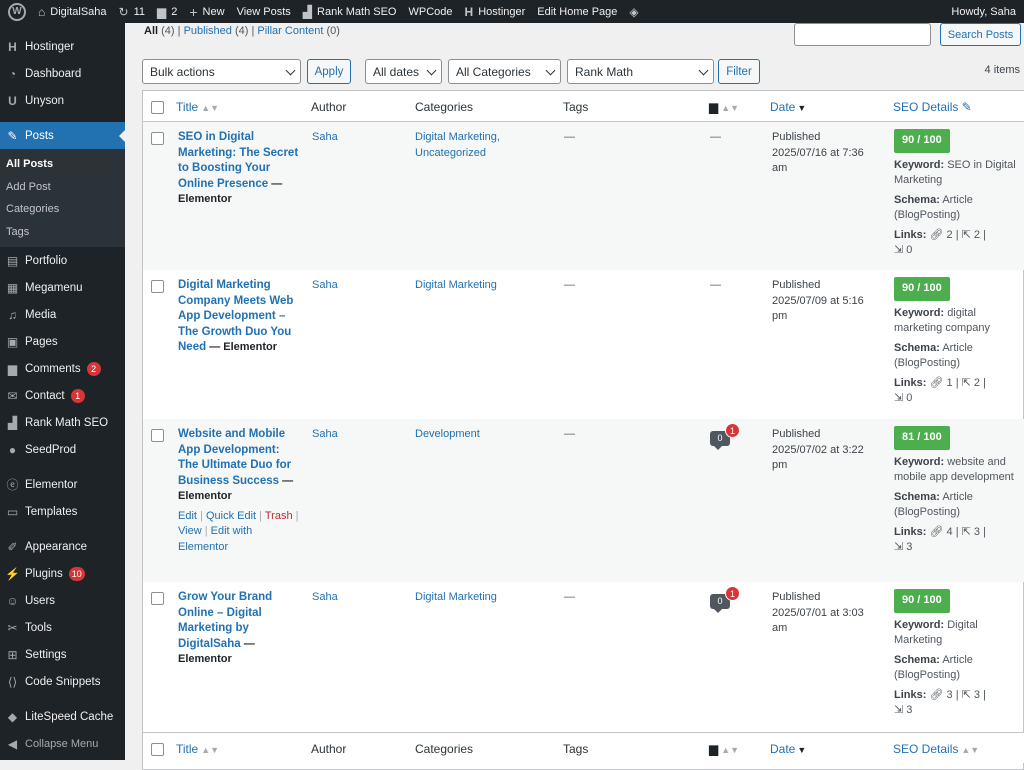  I want to click on sidebar-item-code-snippets: ⟨⟩ Code Snippets, so click(62, 681).